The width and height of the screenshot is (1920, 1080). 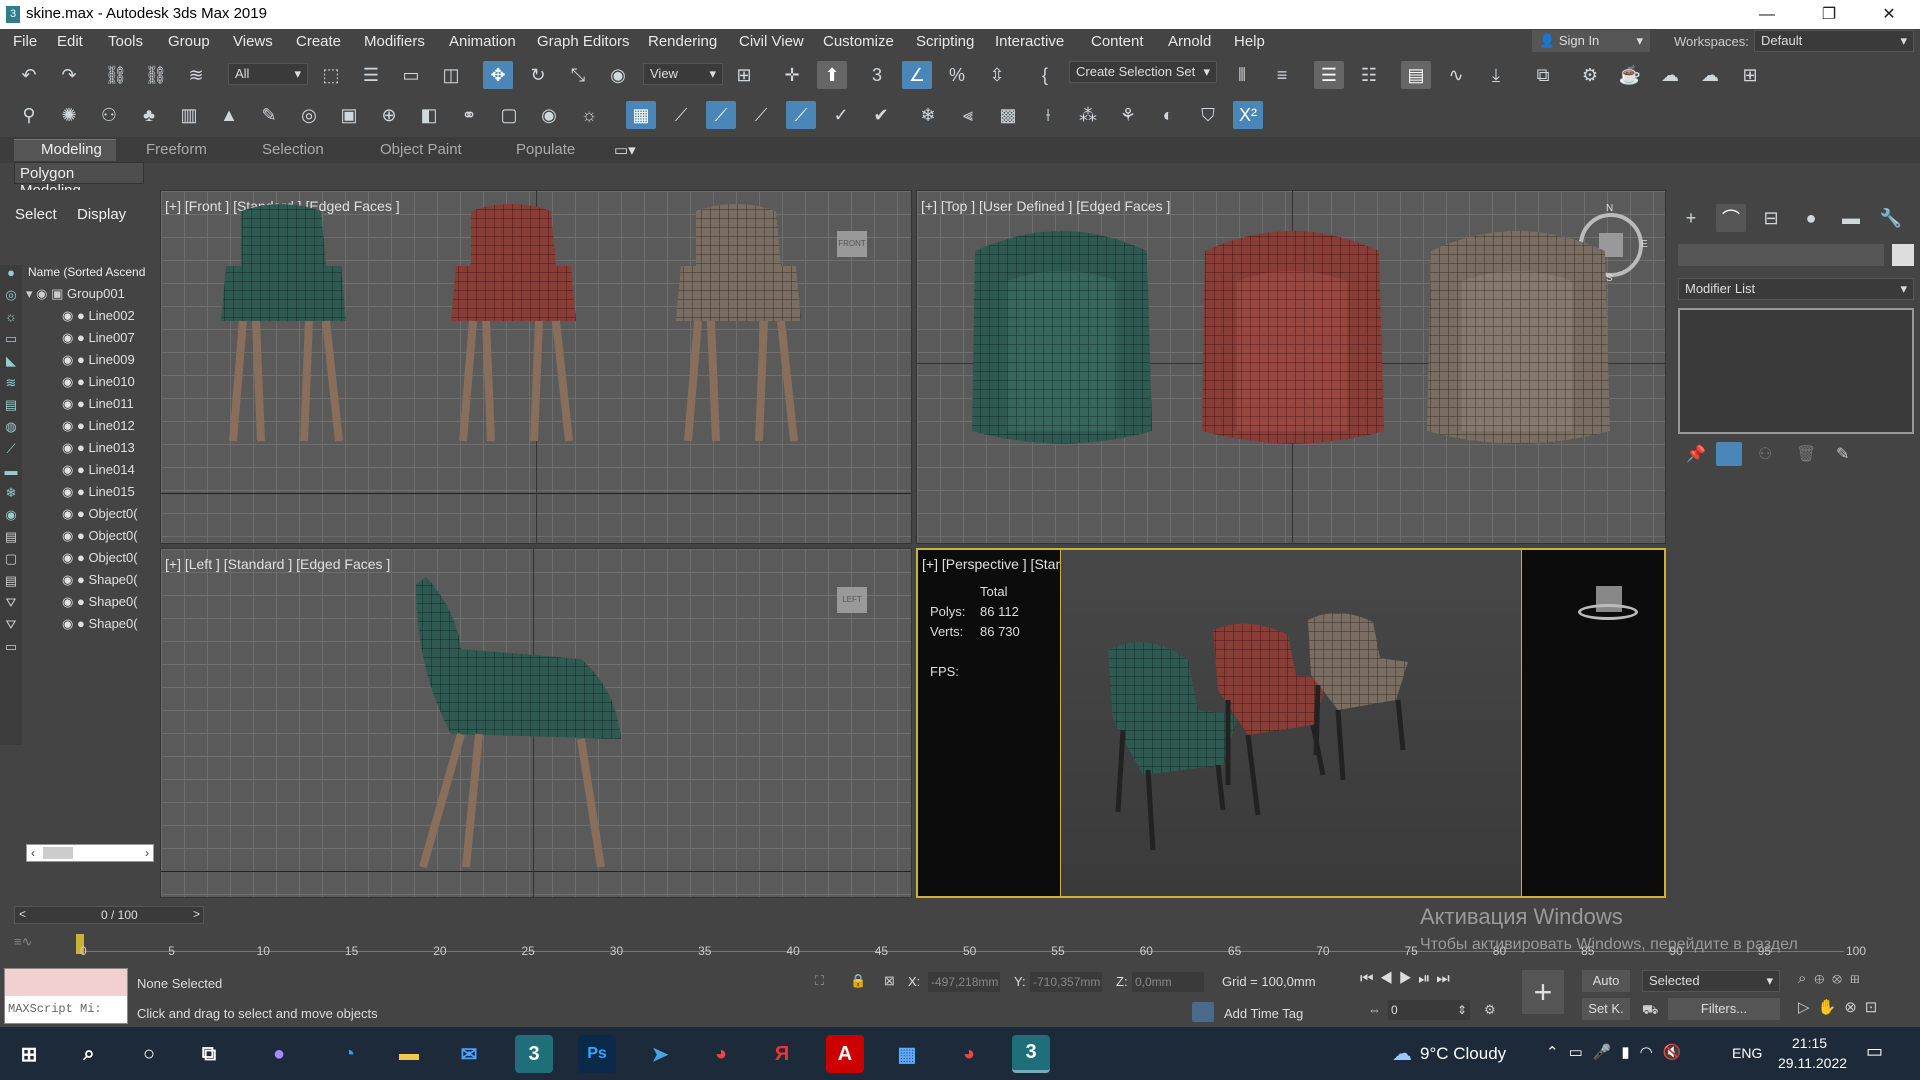 What do you see at coordinates (538, 75) in the screenshot?
I see `rotate-icon: ↻` at bounding box center [538, 75].